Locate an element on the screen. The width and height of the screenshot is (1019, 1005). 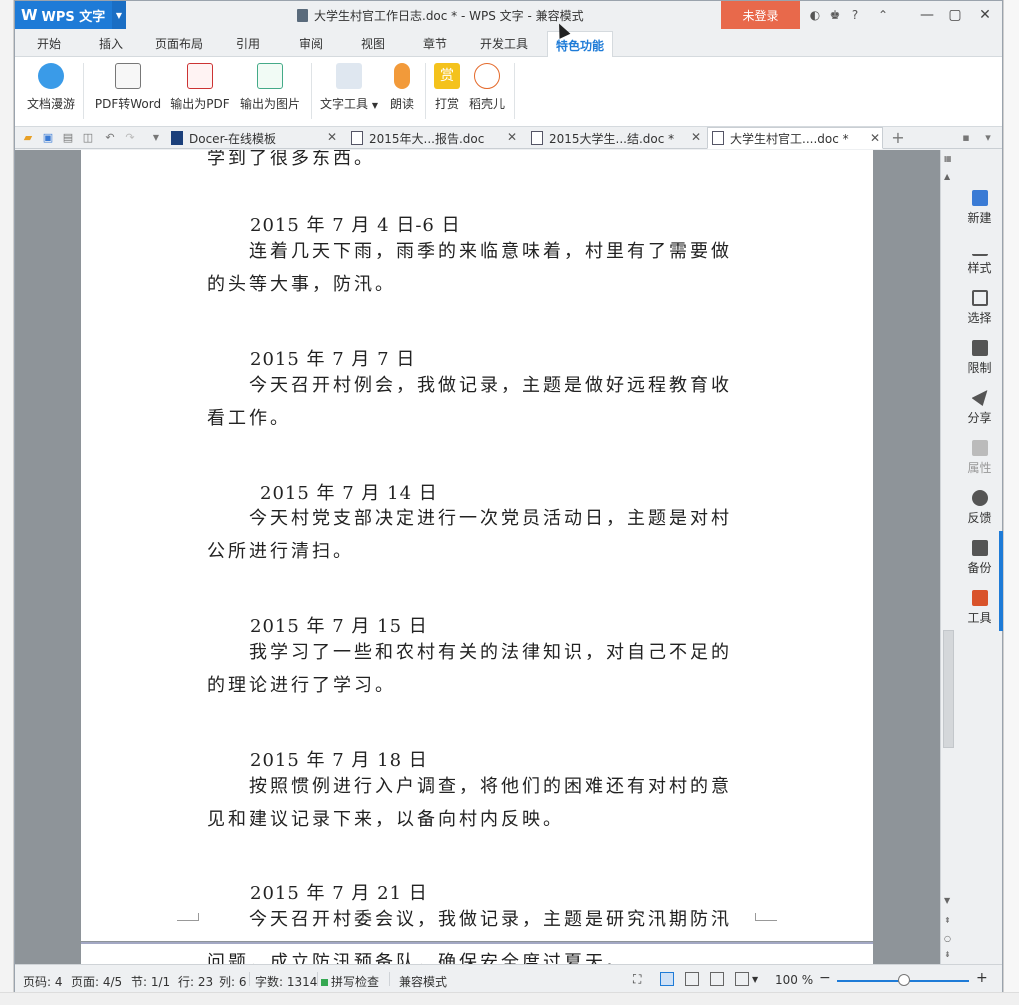
doc-tab-village-log: 大学生村官工....doc * ✕ is located at coordinates (795, 138).